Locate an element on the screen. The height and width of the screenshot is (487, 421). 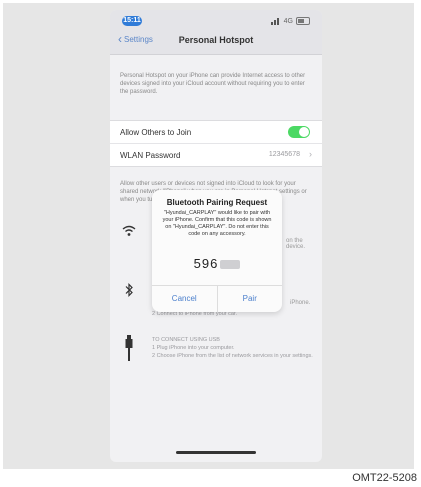
alert-title: Bluetooth Pairing Request is located at coordinates (217, 202).